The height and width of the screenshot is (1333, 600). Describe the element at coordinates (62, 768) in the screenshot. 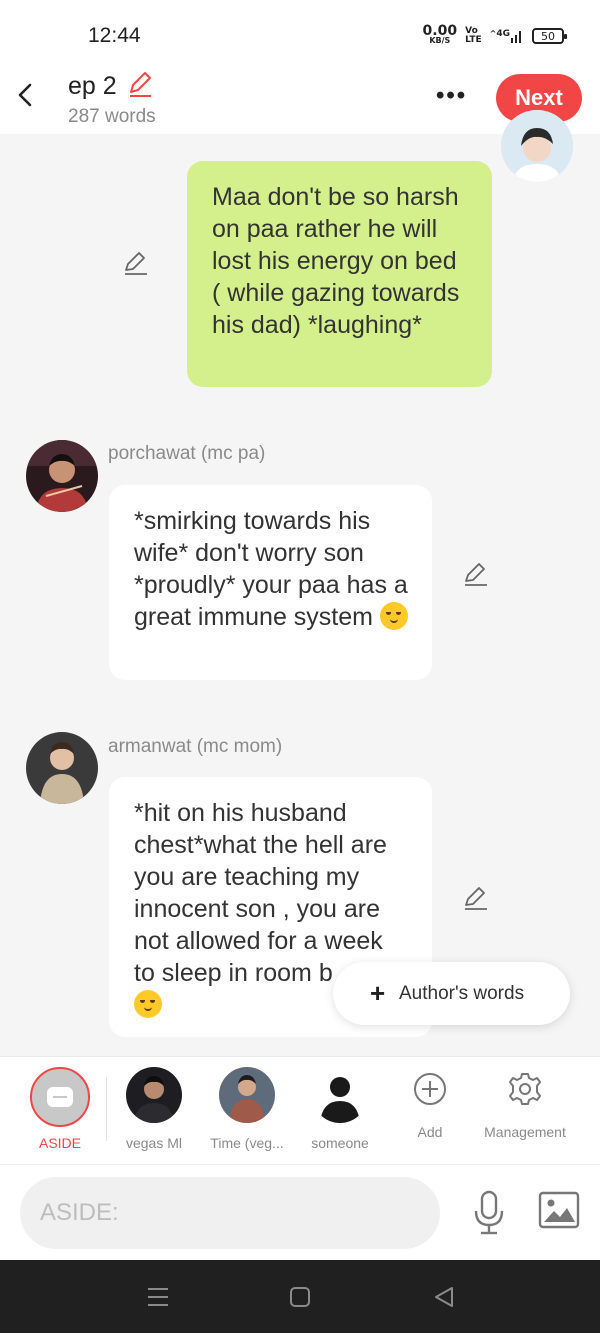

I see `avatar-armanwat` at that location.